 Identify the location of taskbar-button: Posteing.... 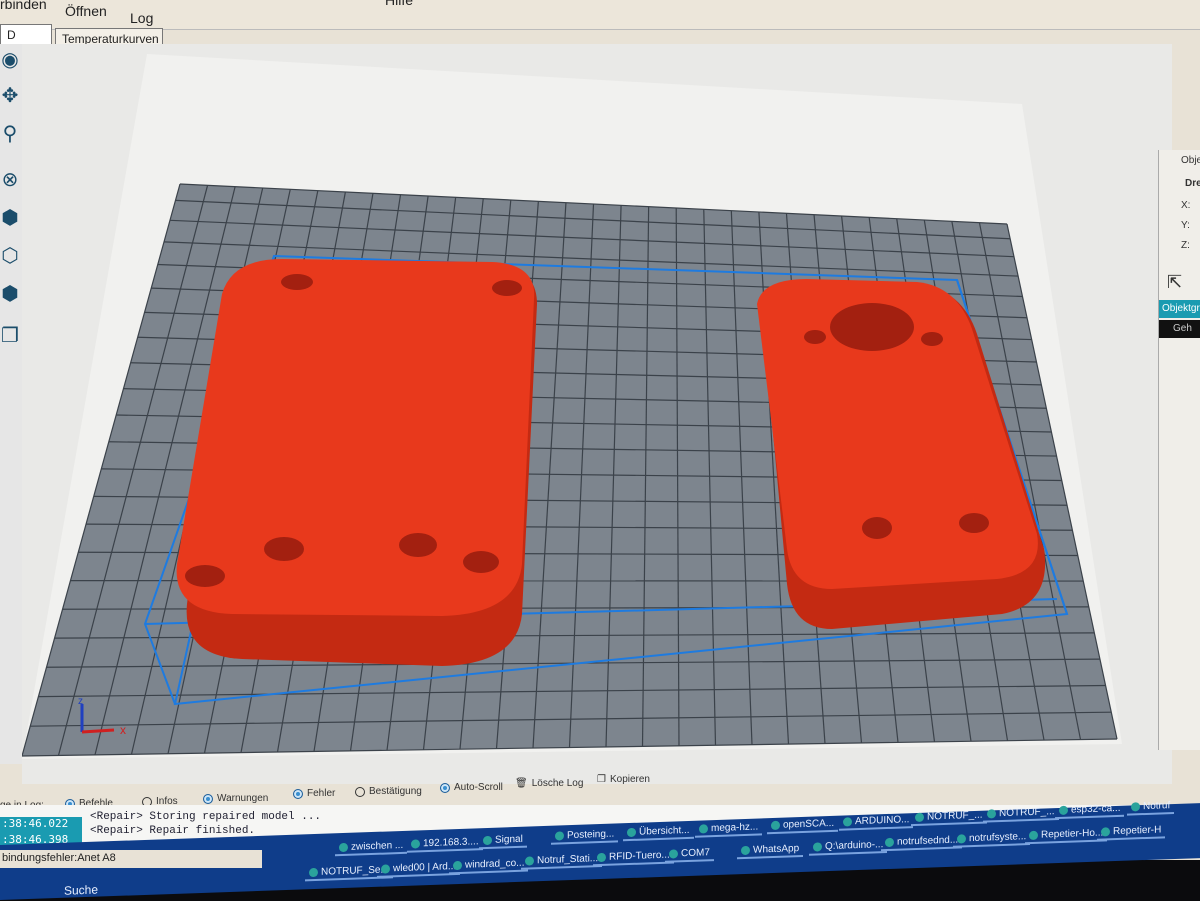
(584, 836).